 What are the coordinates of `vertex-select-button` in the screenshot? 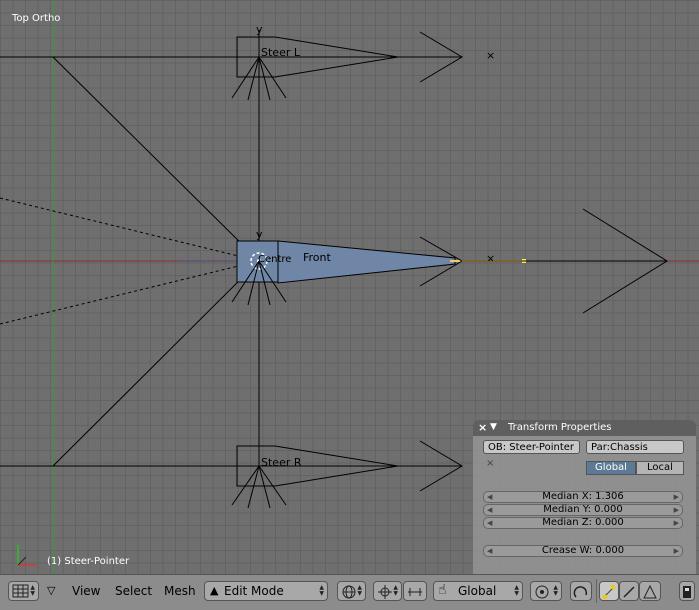 It's located at (609, 591).